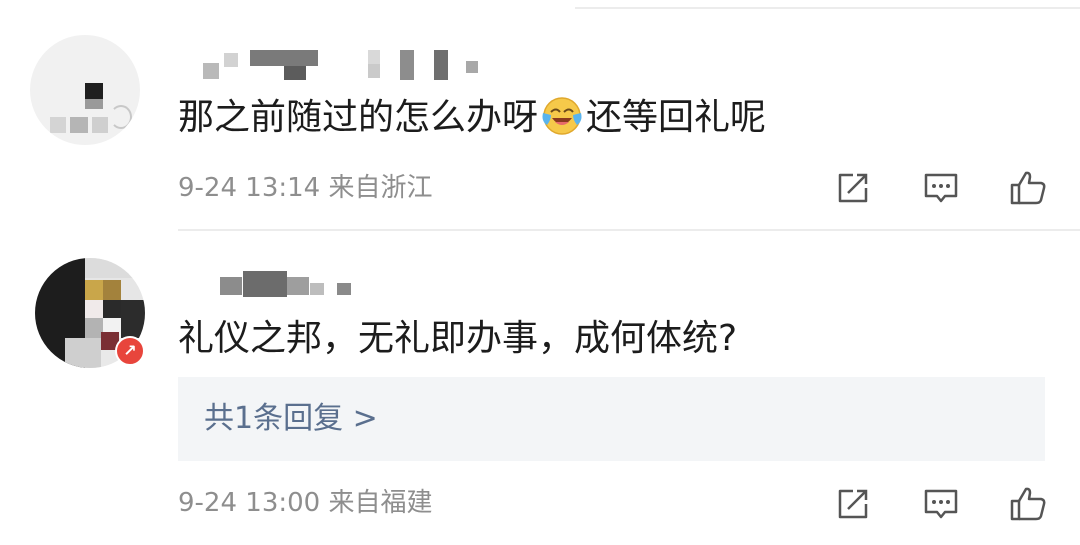  I want to click on comment-time: 13:00, so click(283, 503).